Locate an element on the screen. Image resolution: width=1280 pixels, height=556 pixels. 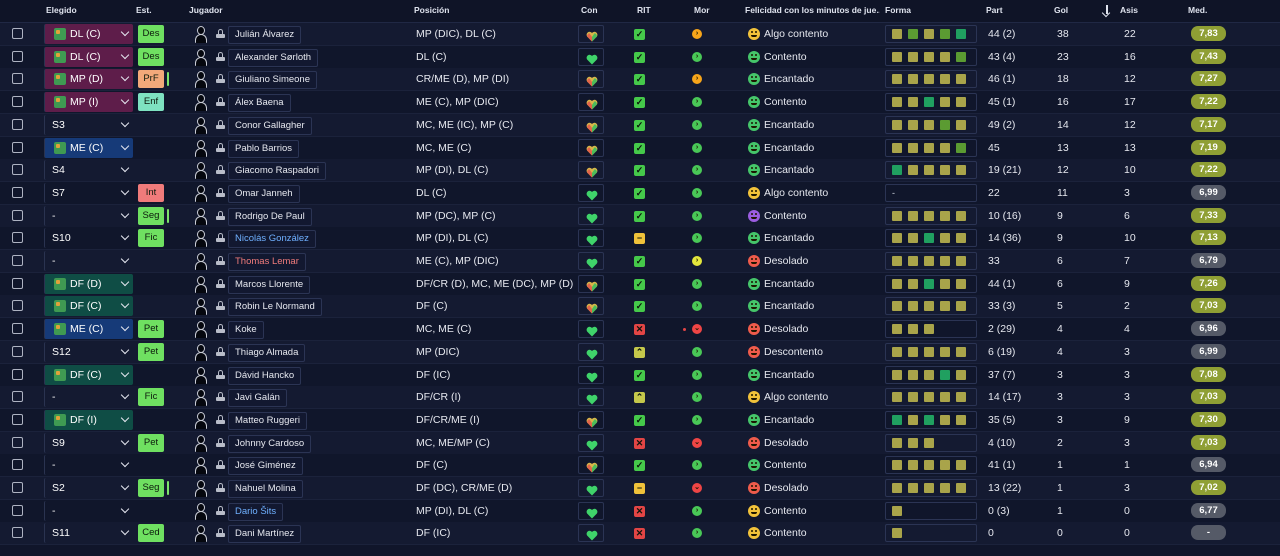
player-name-link: Julián Álvarez is located at coordinates (265, 35).